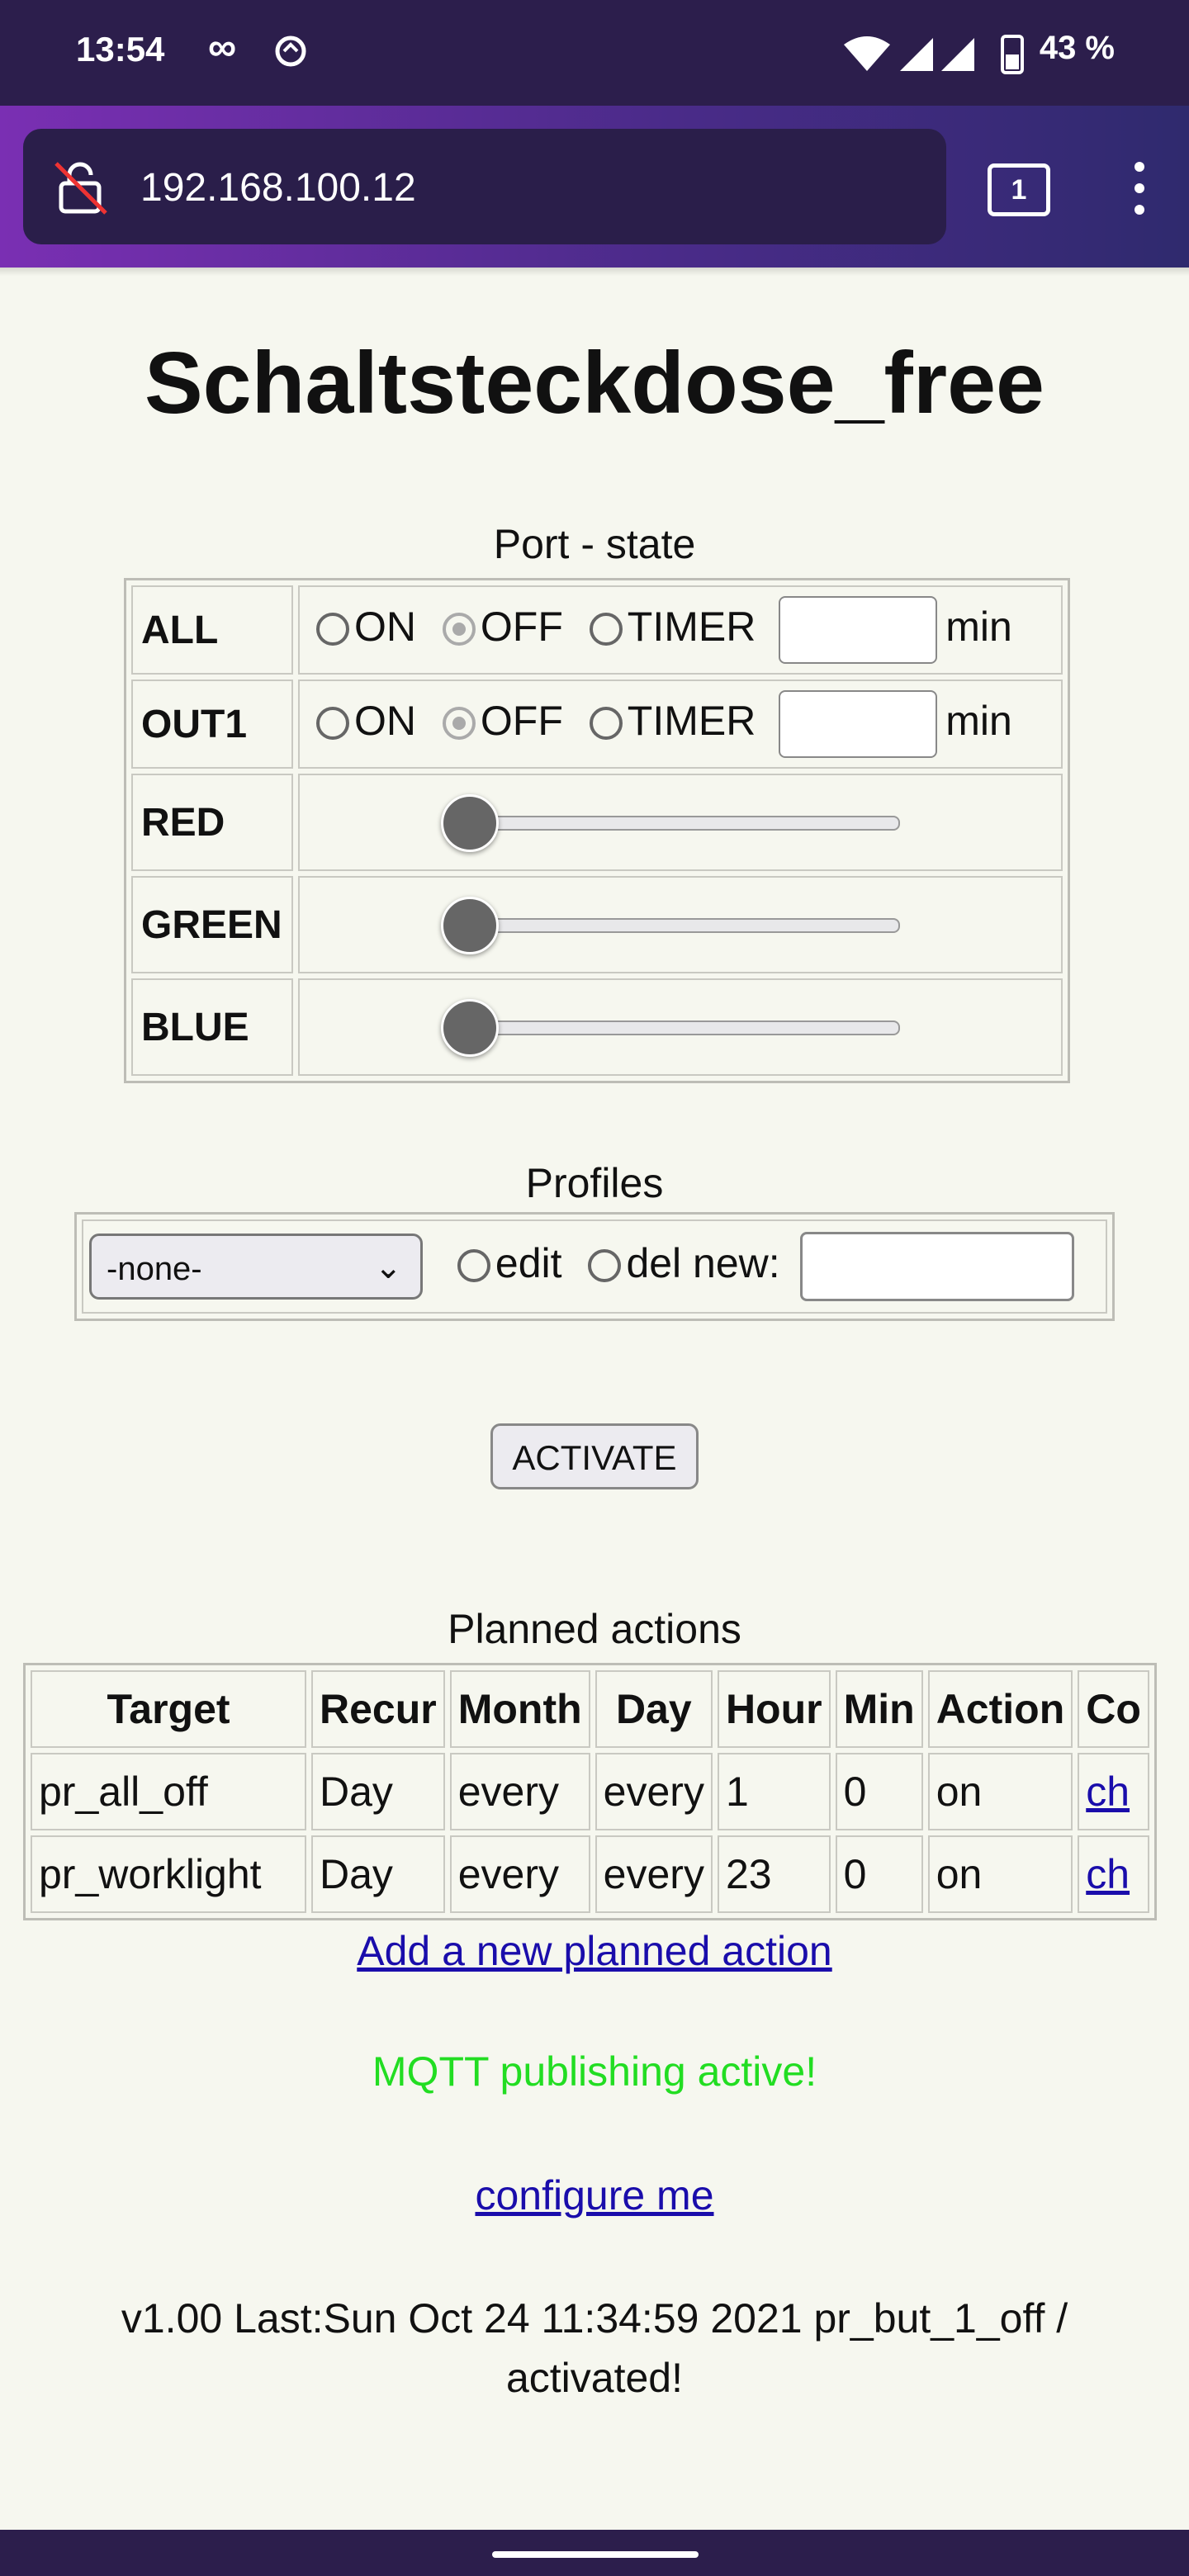 The image size is (1189, 2576). Describe the element at coordinates (256, 1267) in the screenshot. I see `profile-select: -none- ⌄` at that location.